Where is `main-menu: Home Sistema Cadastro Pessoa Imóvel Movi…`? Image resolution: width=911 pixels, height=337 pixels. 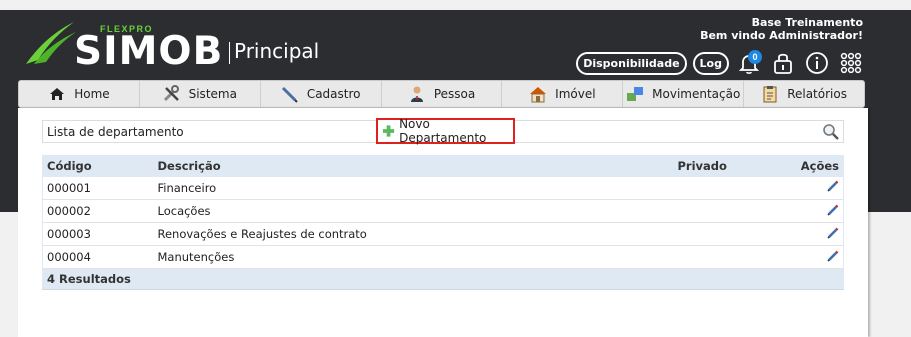
main-menu: Home Sistema Cadastro Pessoa Imóvel Movi… is located at coordinates (441, 94).